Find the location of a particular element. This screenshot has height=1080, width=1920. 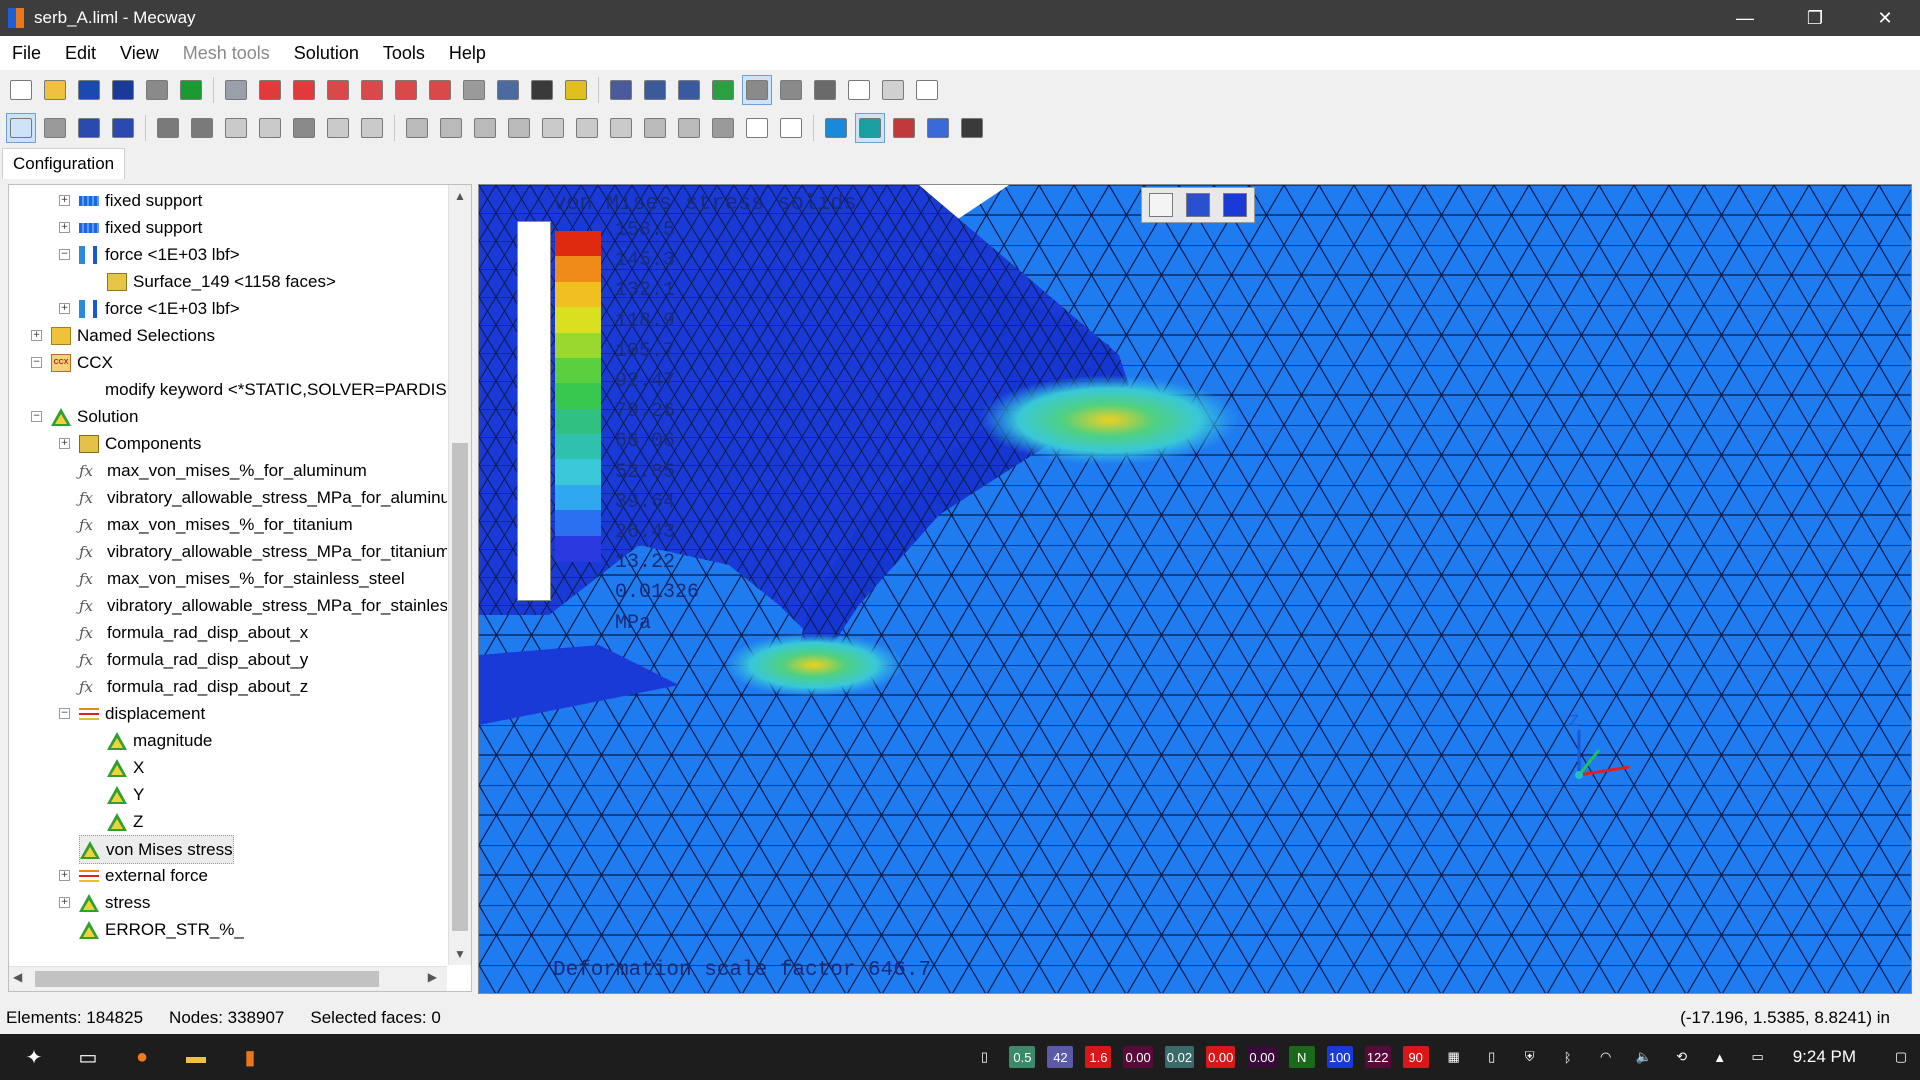

box-button is located at coordinates (236, 128).